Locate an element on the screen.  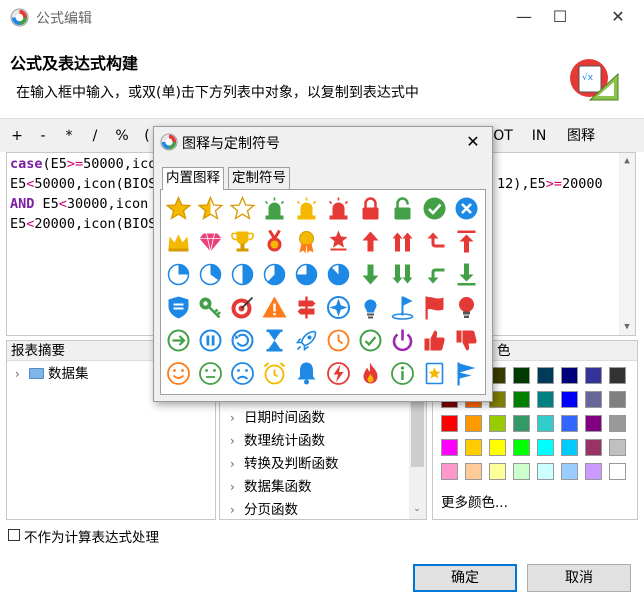
thumb-up-icon is located at coordinates (434, 340).